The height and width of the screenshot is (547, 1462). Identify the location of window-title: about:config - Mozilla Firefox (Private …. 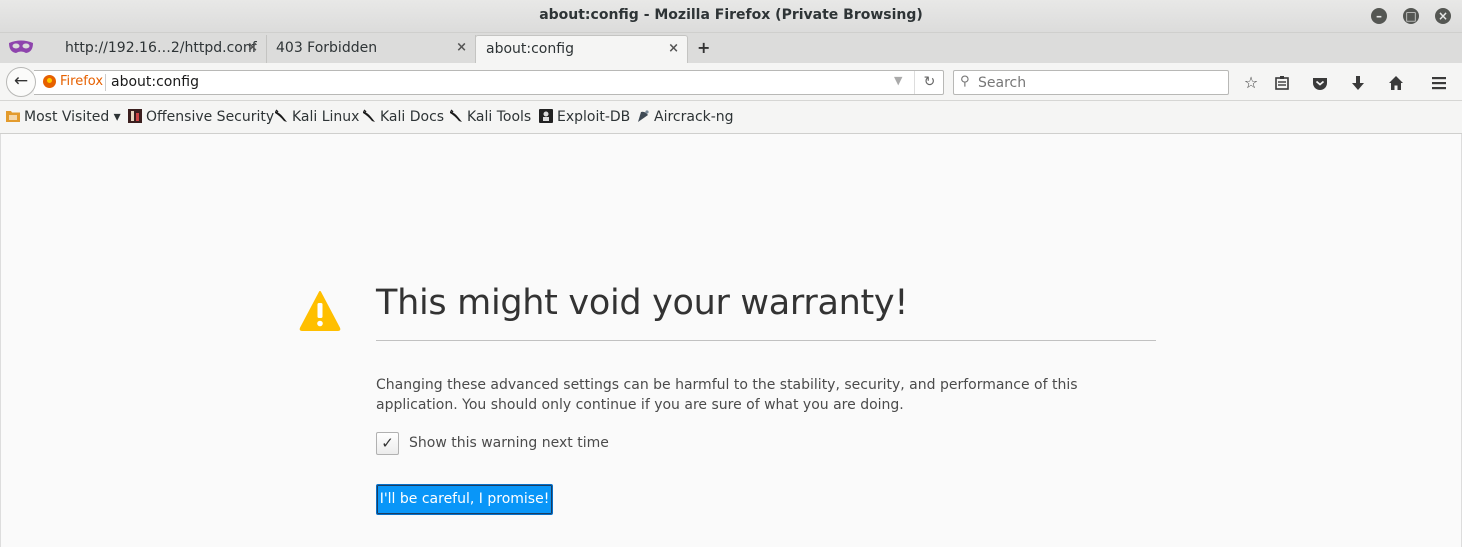
(731, 15).